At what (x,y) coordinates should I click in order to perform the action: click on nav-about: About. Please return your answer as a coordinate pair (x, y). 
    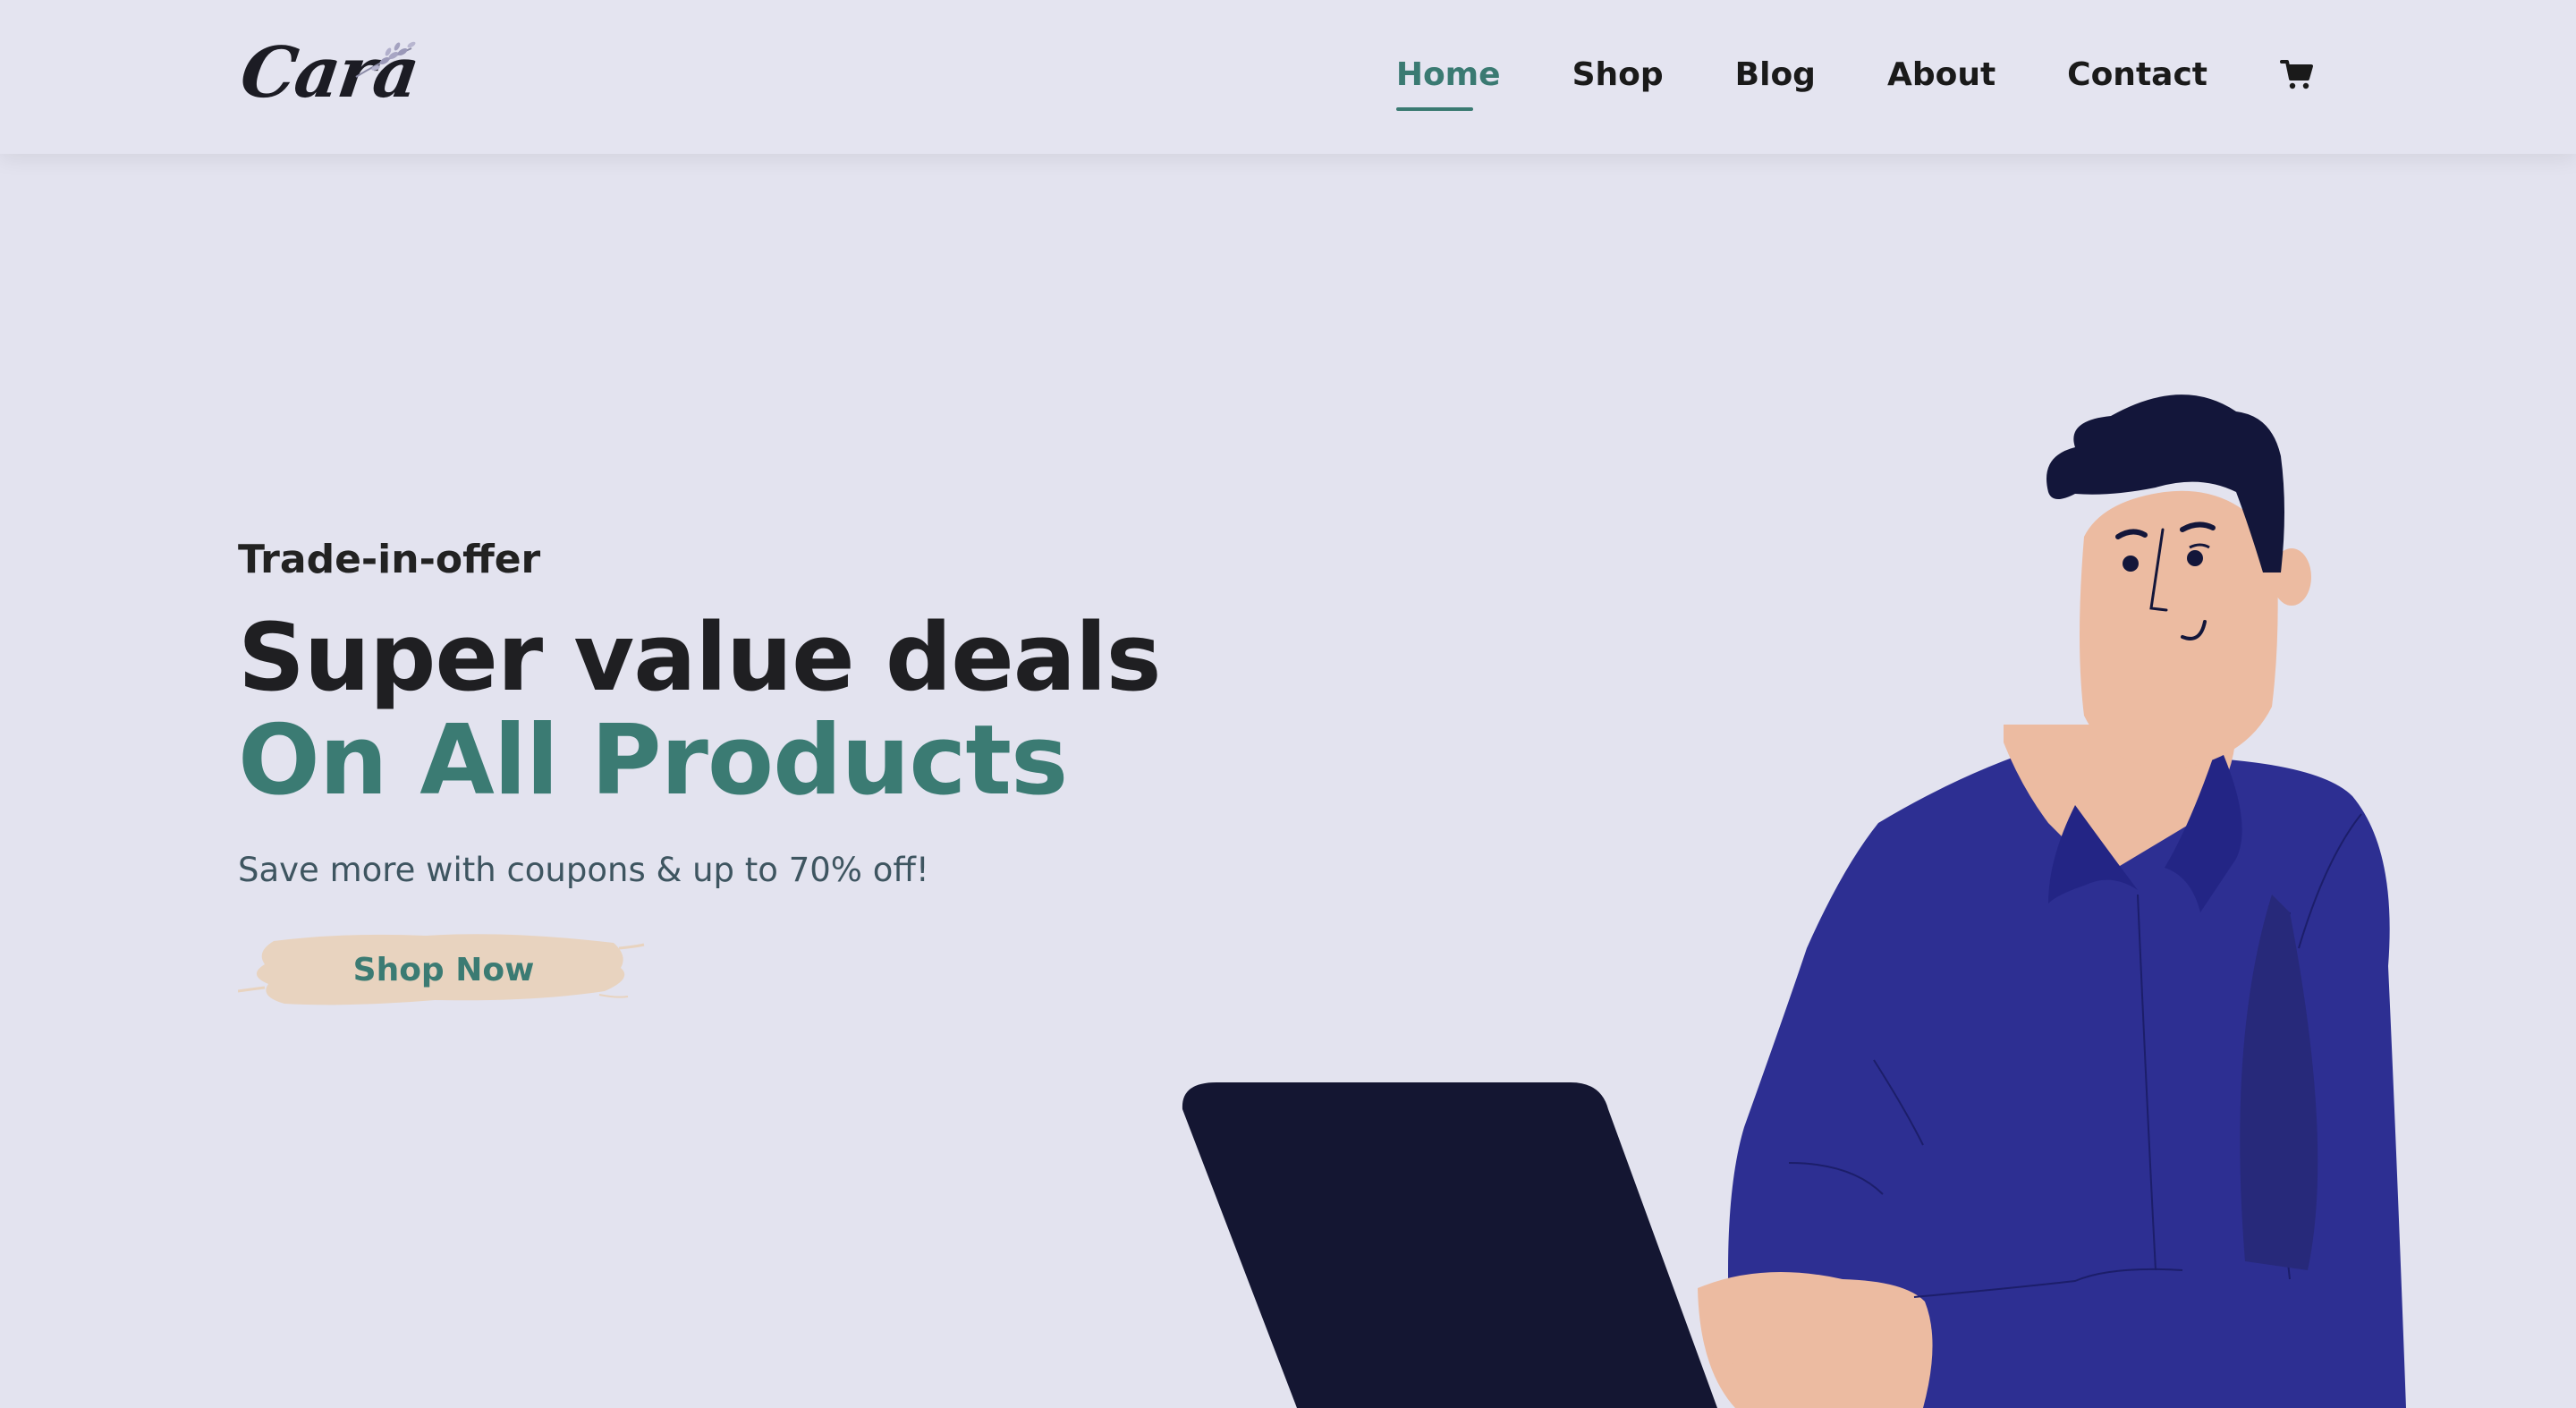
    Looking at the image, I should click on (1941, 74).